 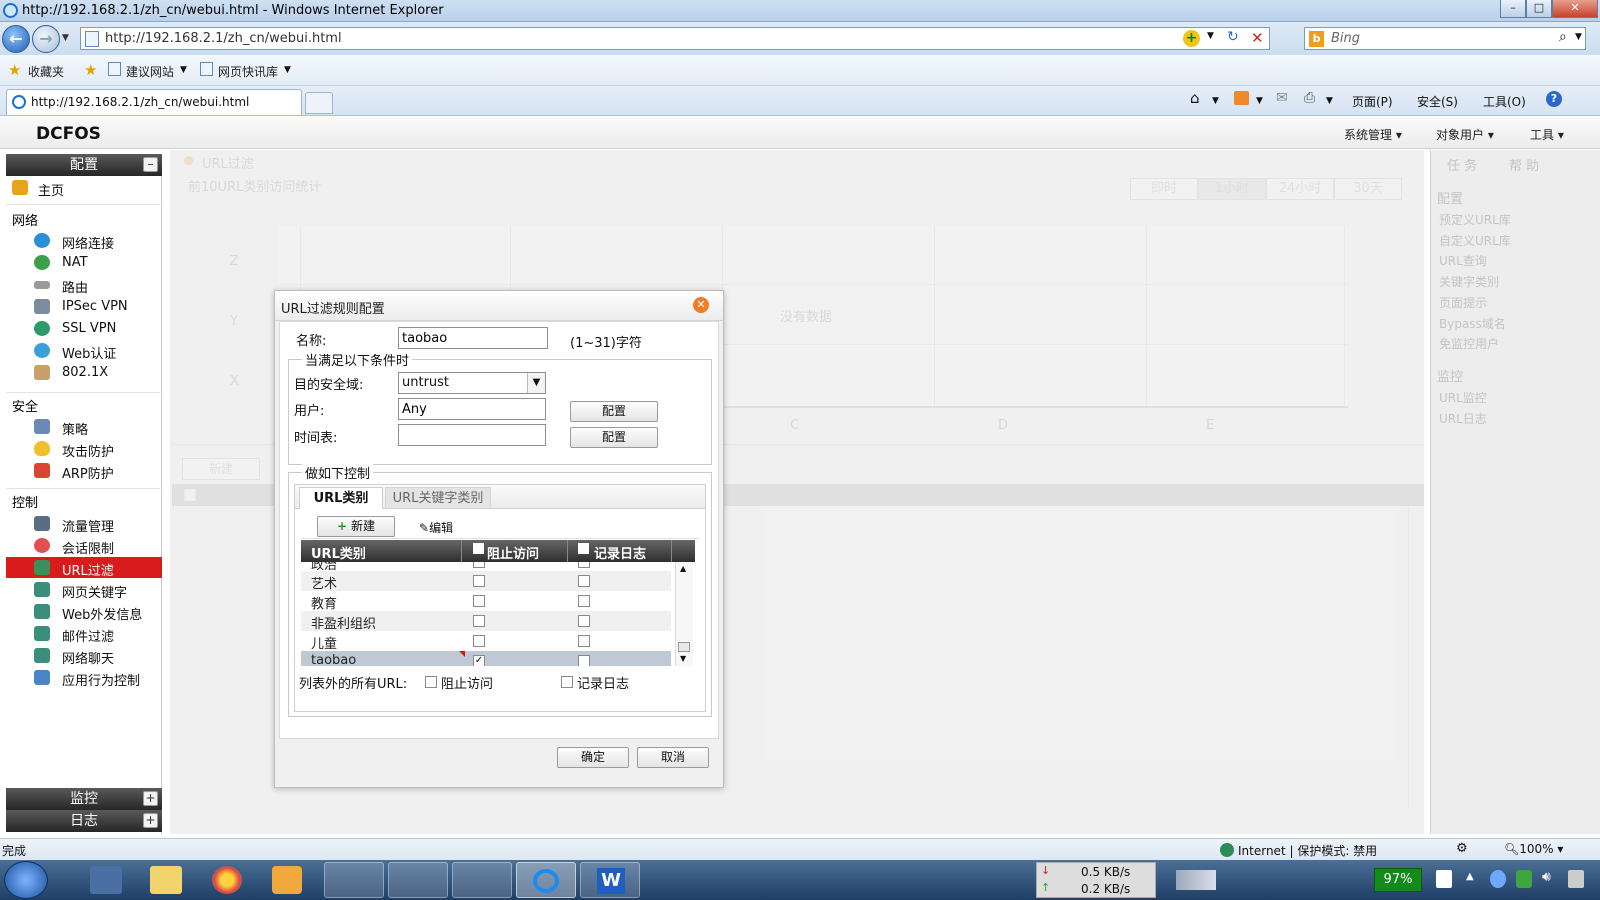 What do you see at coordinates (1539, 9) in the screenshot?
I see `maximize-button: □` at bounding box center [1539, 9].